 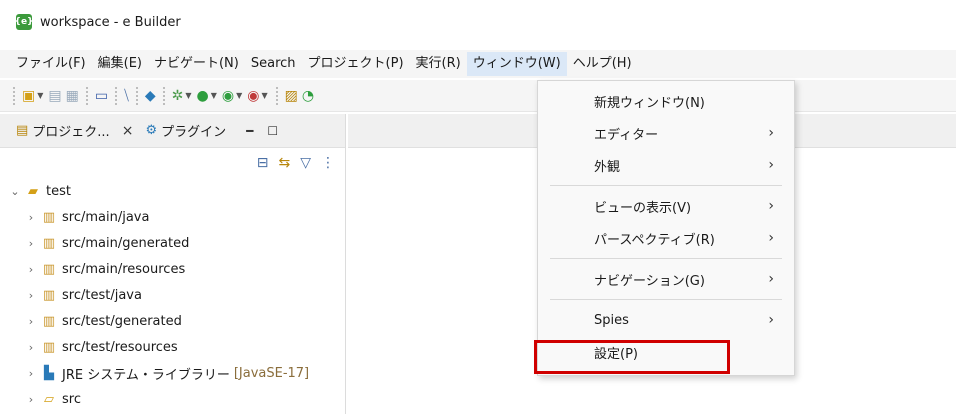 I want to click on menu-item-label: 外観, so click(x=607, y=167).